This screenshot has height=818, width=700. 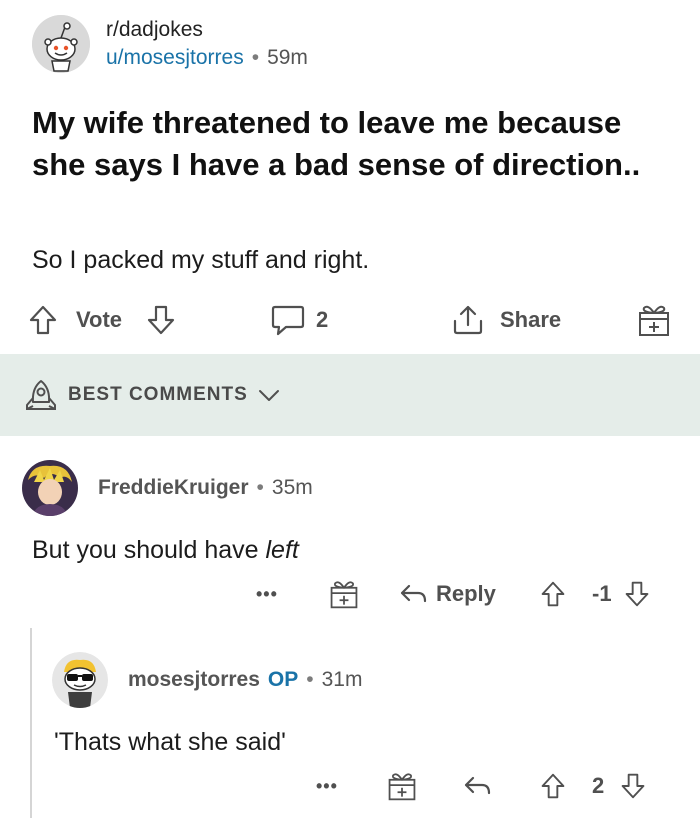 What do you see at coordinates (31, 723) in the screenshot?
I see `thread-line` at bounding box center [31, 723].